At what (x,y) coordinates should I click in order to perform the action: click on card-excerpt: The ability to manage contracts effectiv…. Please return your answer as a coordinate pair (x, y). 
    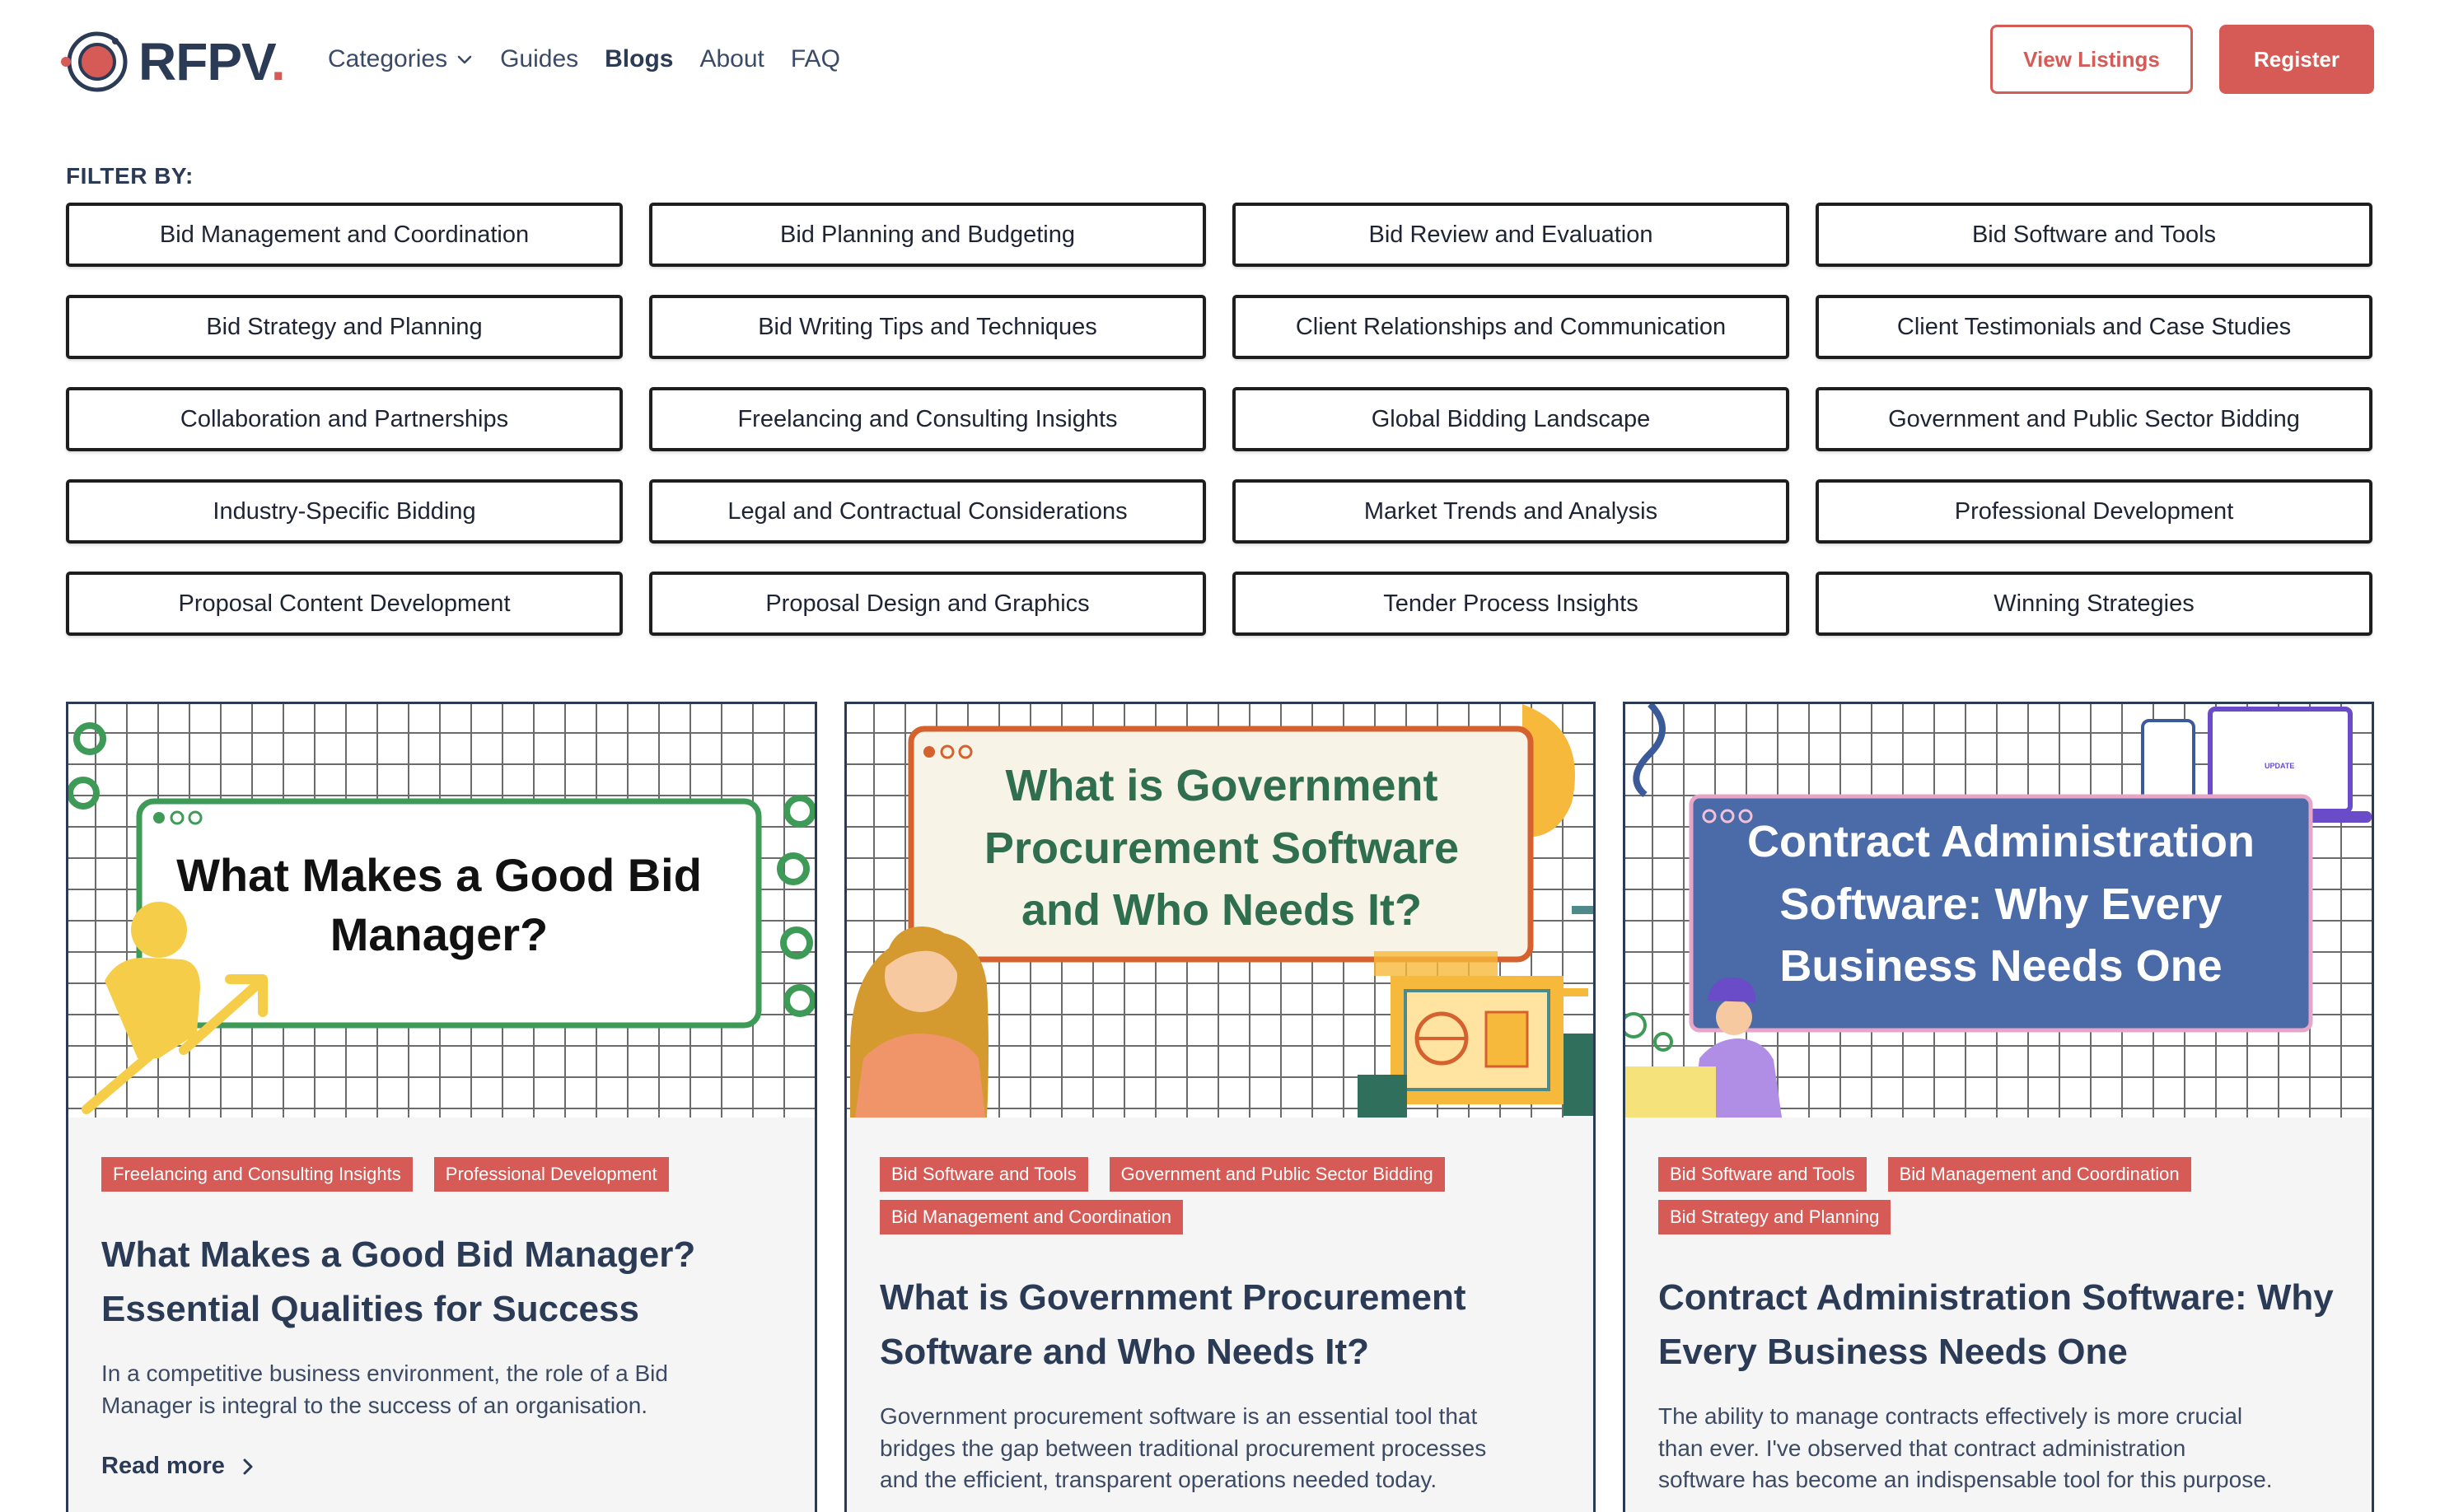
    Looking at the image, I should click on (1998, 1448).